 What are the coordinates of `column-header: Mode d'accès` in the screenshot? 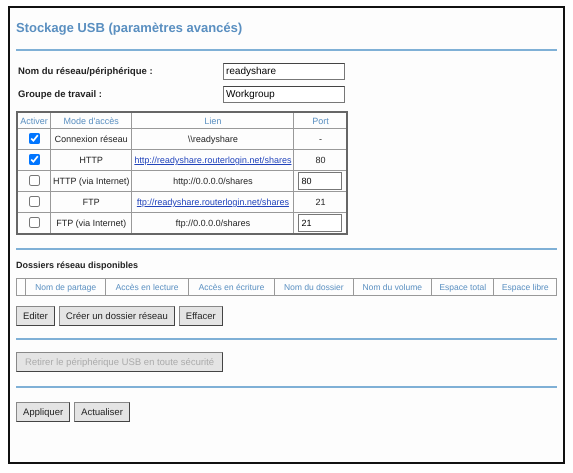 It's located at (91, 120).